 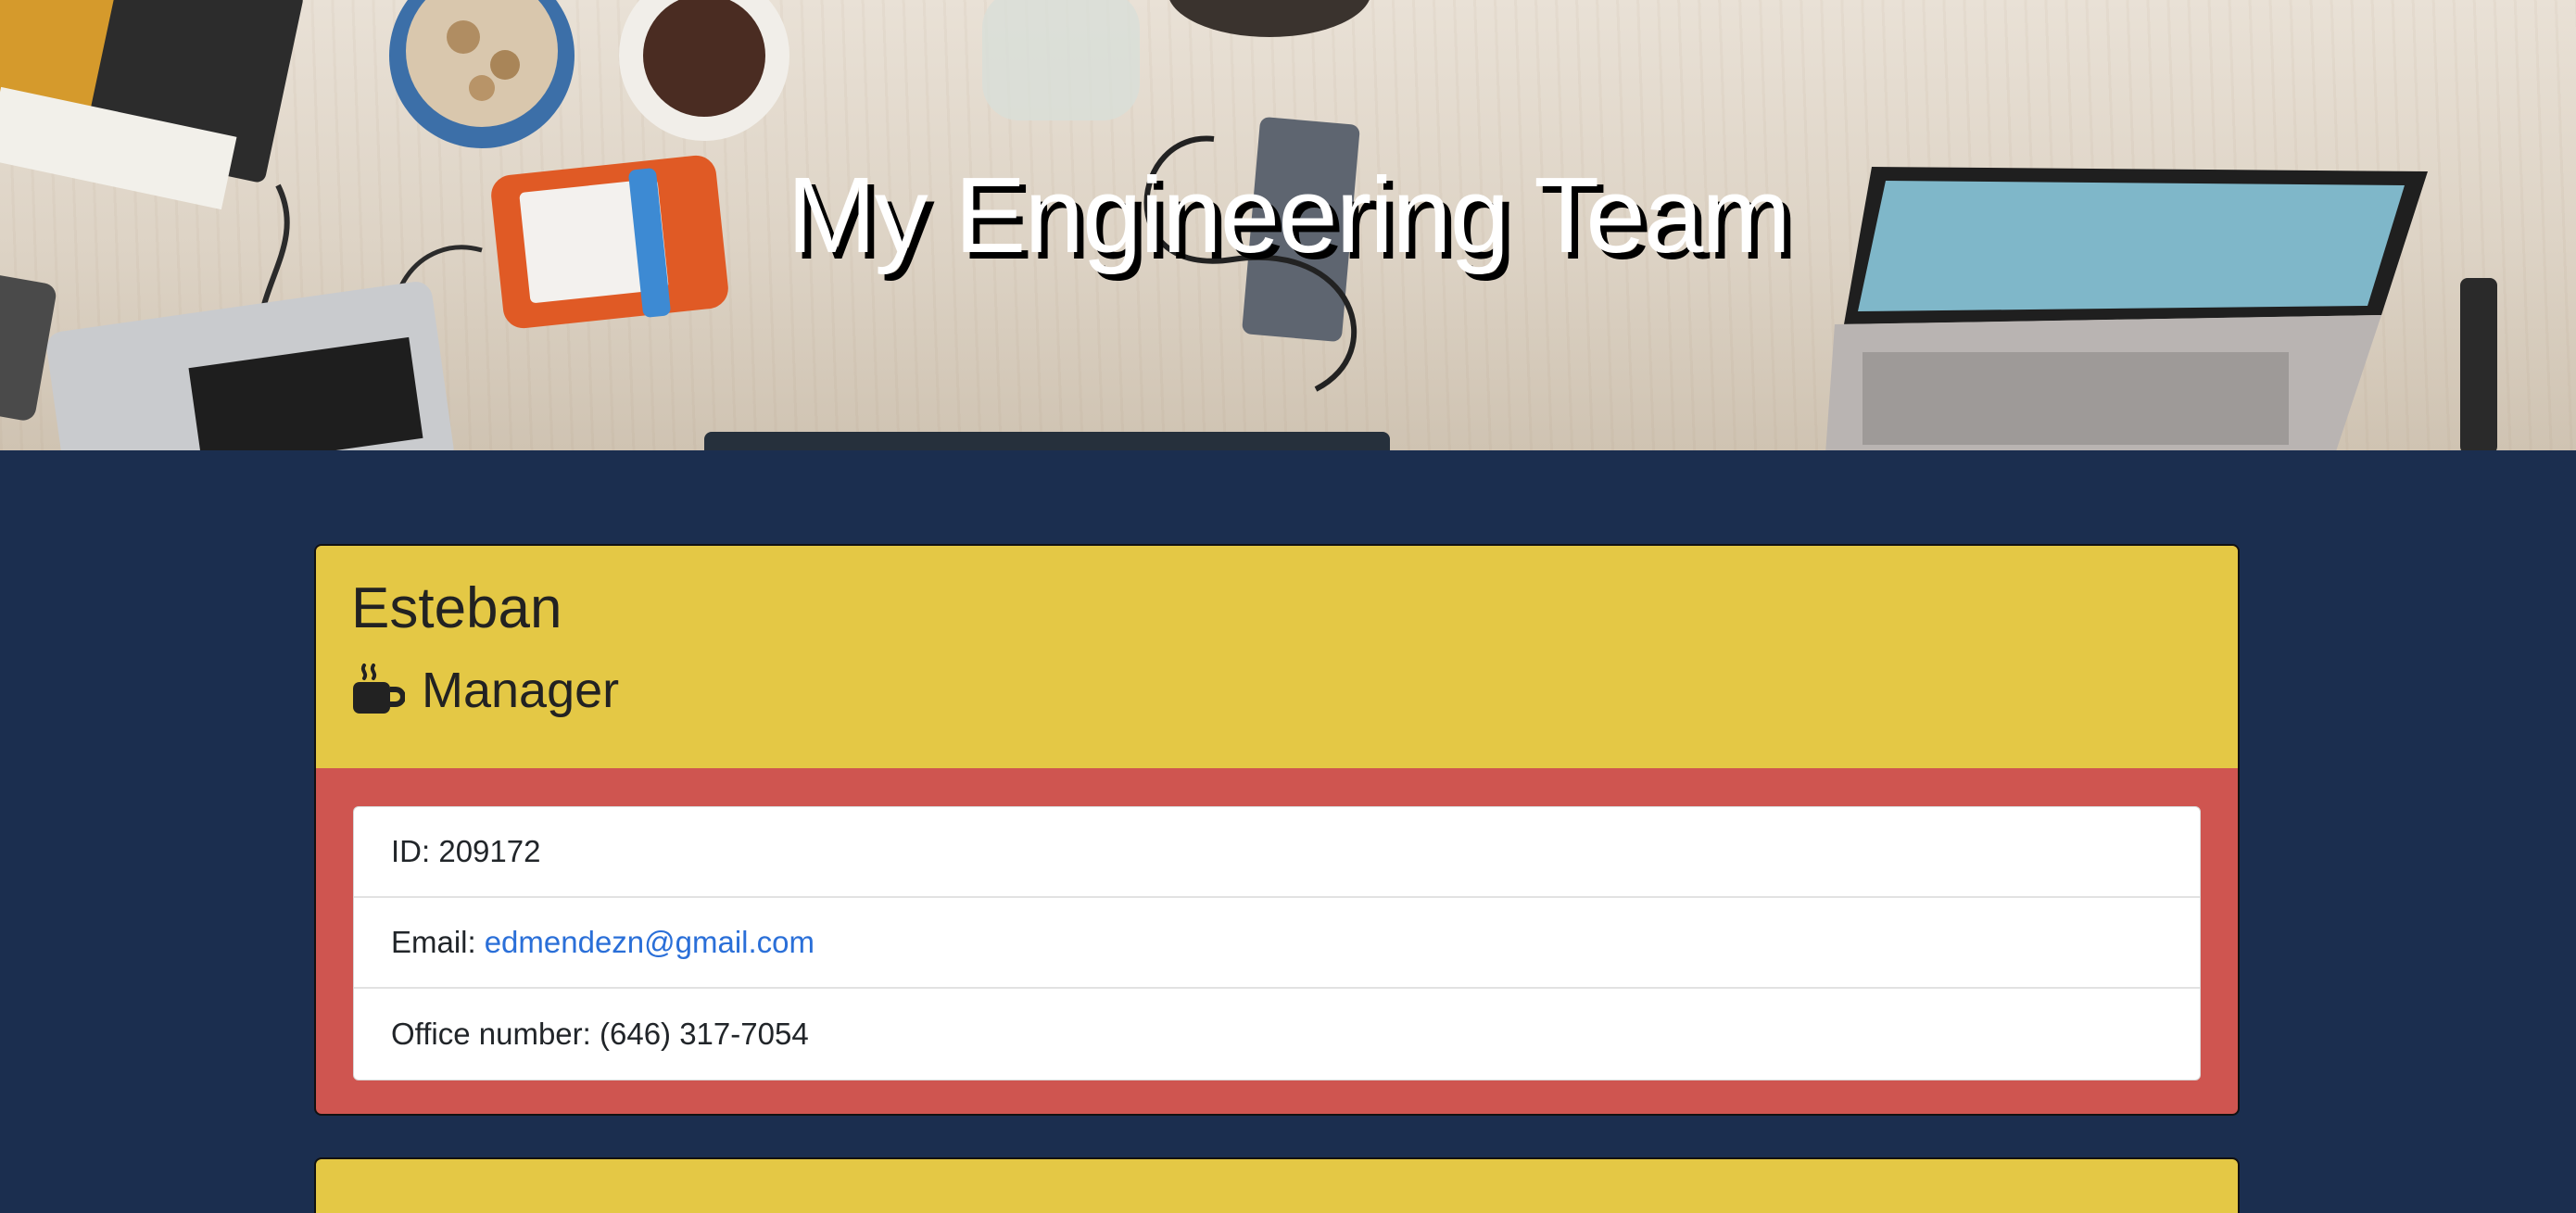 I want to click on employee-office-value: (646) 317-7054, so click(x=705, y=1034).